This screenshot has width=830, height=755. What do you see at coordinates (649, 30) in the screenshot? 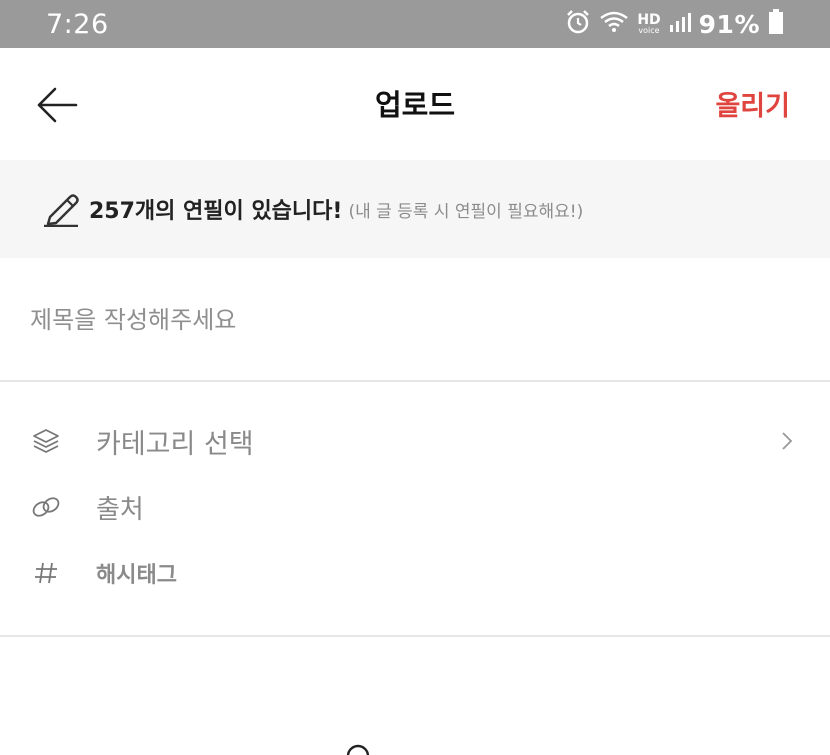
I see `voice-label: voice` at bounding box center [649, 30].